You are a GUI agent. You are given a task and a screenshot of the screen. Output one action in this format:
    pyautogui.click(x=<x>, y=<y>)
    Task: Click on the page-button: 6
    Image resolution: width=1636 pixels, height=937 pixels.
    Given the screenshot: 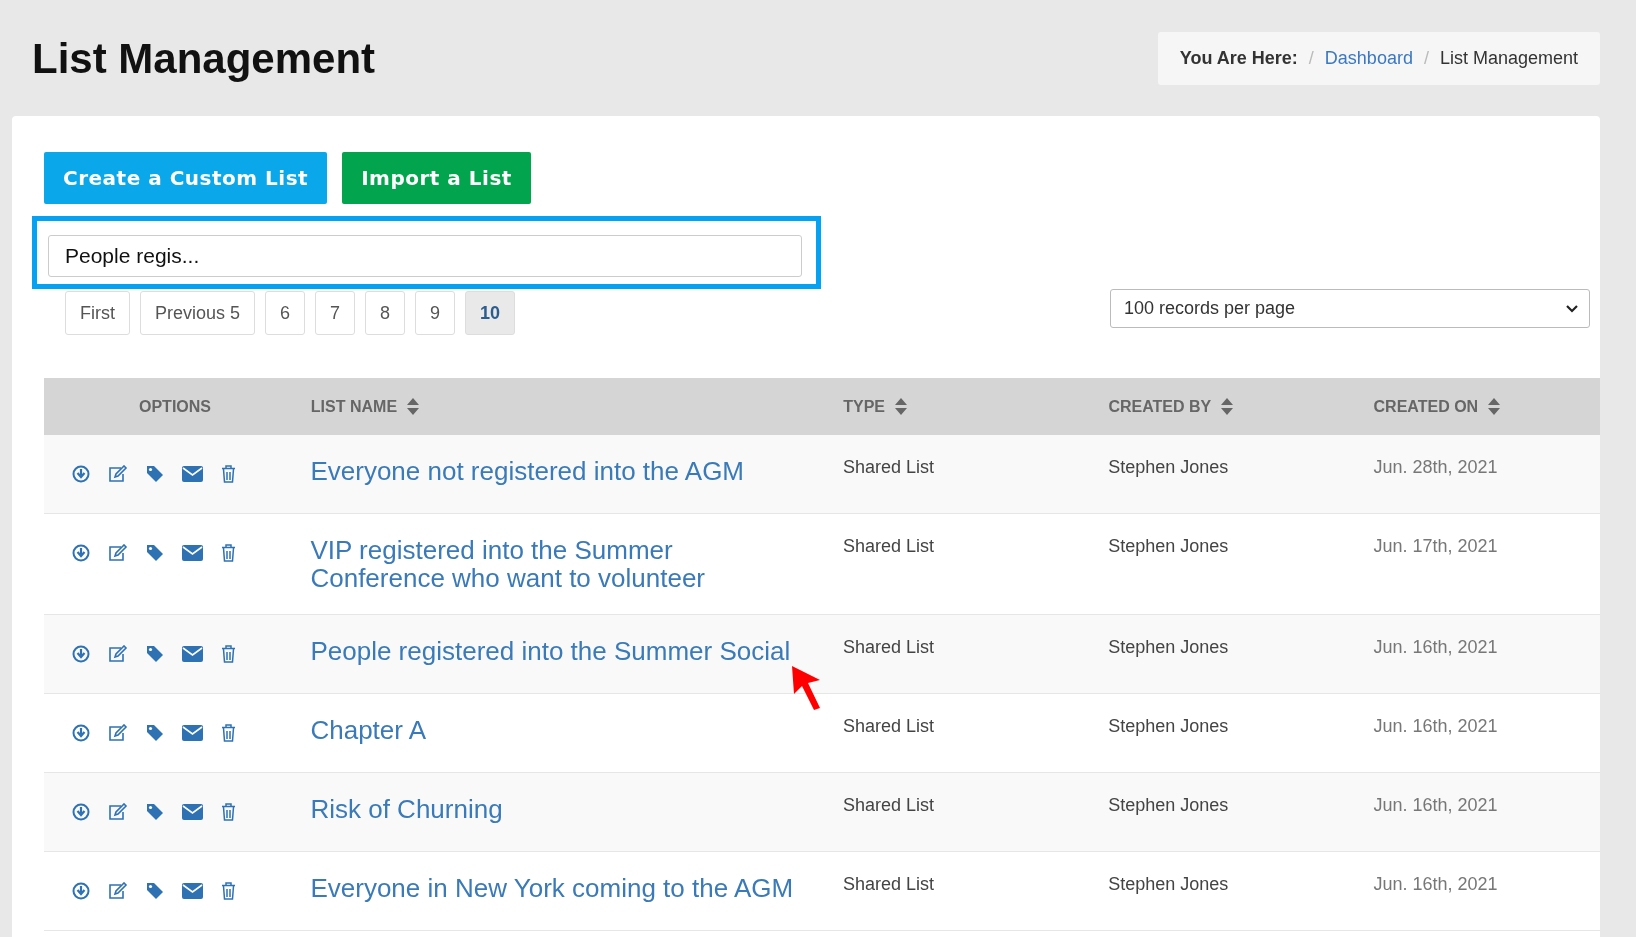 What is the action you would take?
    pyautogui.click(x=285, y=313)
    